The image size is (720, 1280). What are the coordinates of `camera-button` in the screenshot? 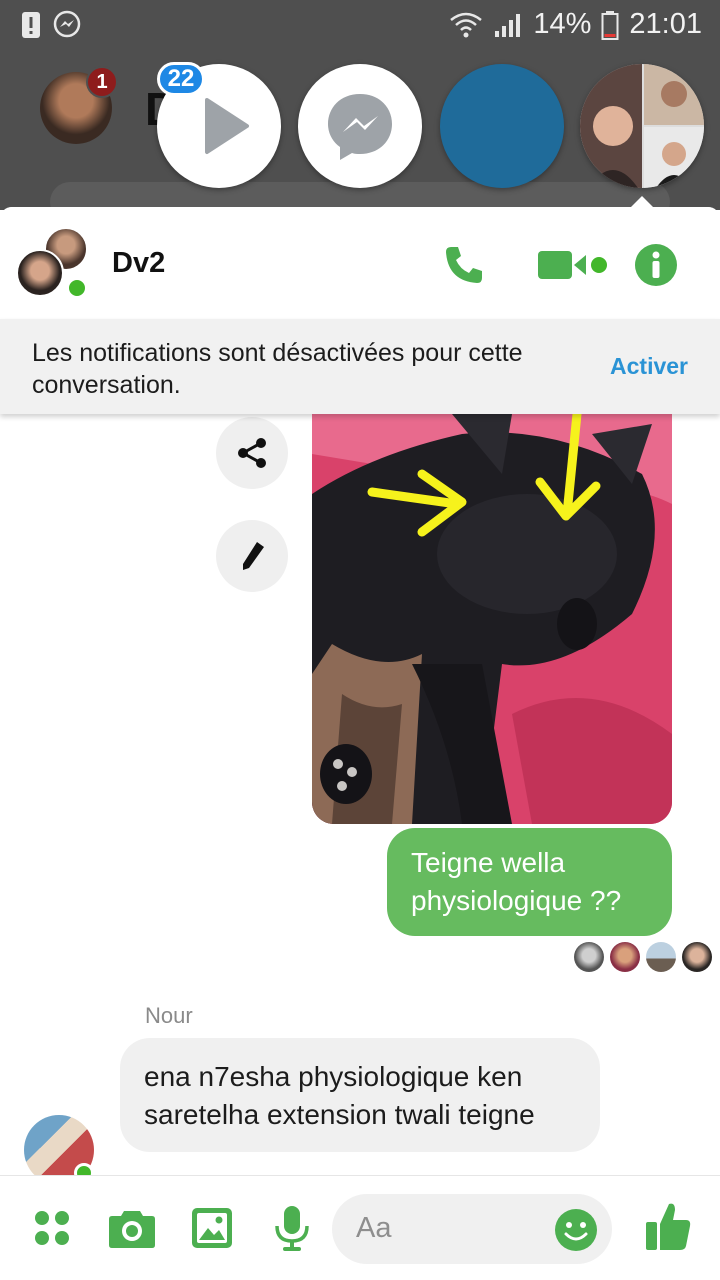 It's located at (132, 1228).